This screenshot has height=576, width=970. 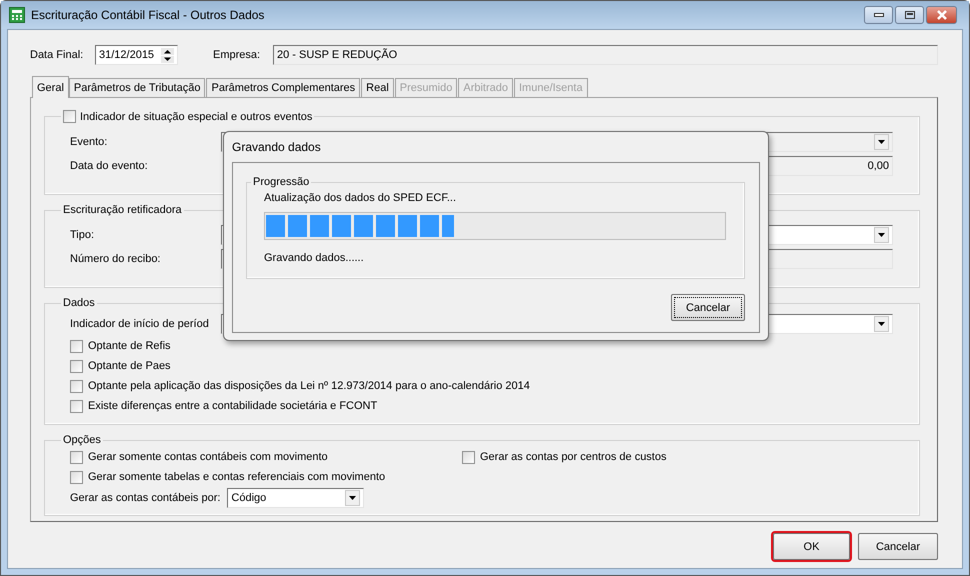 I want to click on checkbox-label: Optante de Refis, so click(x=129, y=346).